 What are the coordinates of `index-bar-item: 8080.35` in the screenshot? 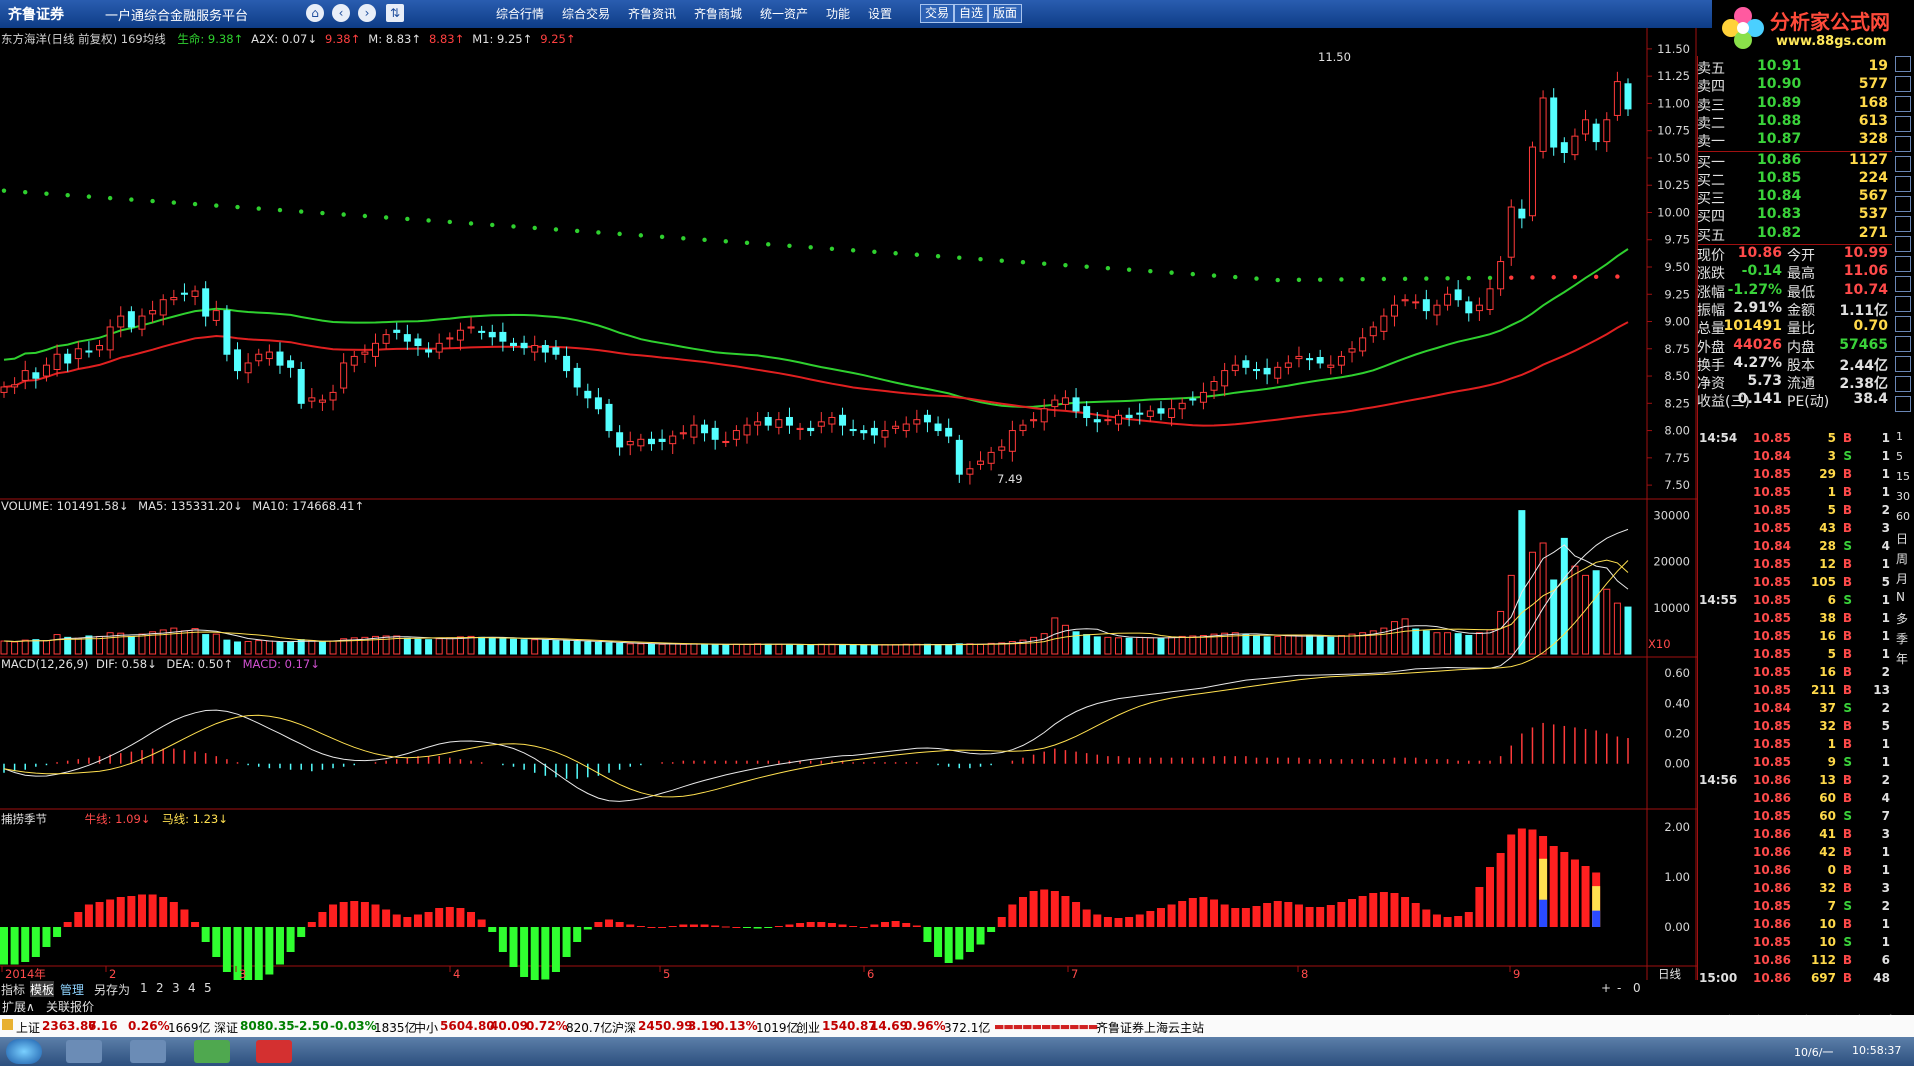 It's located at (267, 1026).